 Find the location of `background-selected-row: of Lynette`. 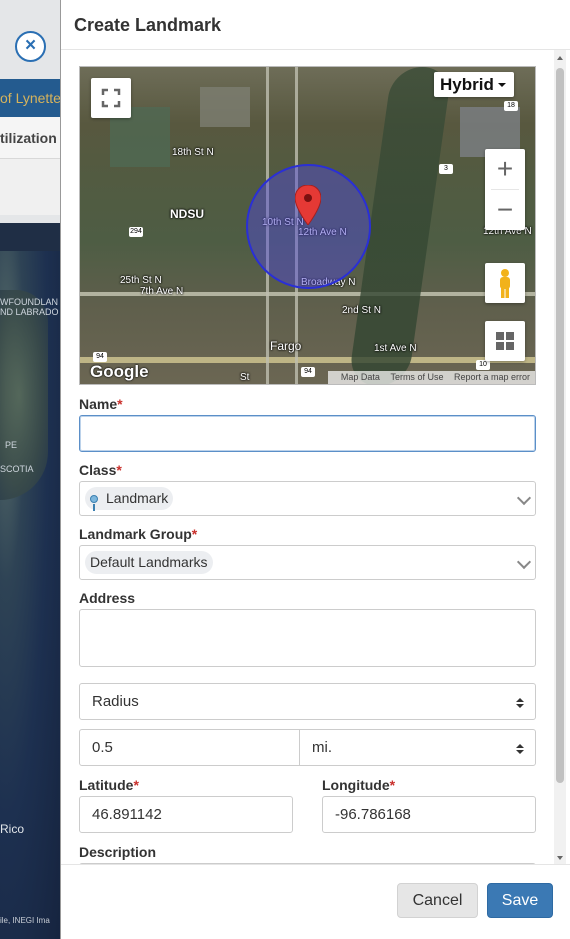

background-selected-row: of Lynette is located at coordinates (30, 98).